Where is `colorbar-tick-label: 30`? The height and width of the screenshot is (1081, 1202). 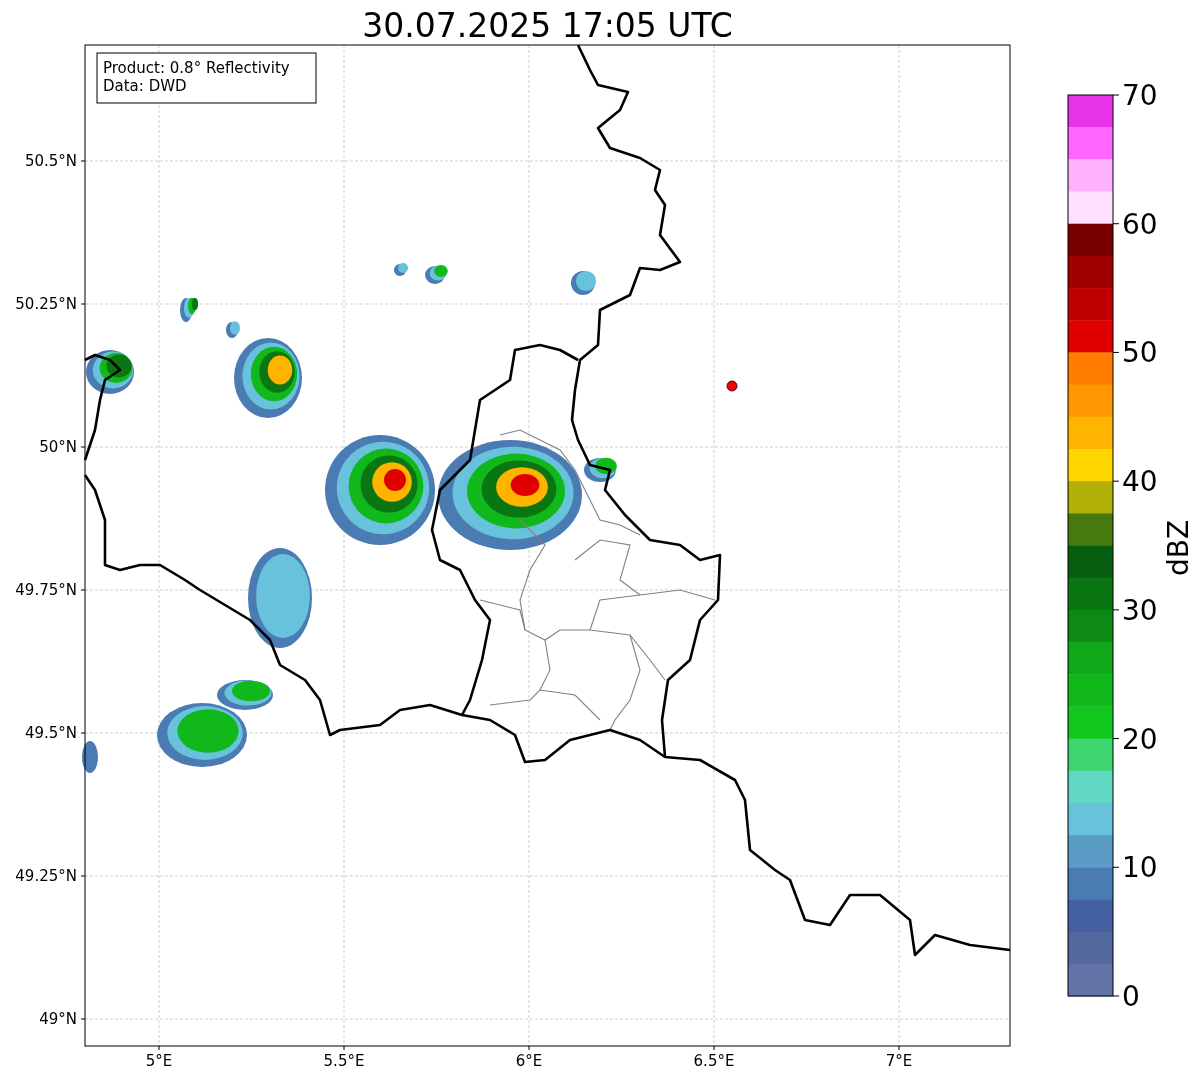
colorbar-tick-label: 30 is located at coordinates (1140, 610).